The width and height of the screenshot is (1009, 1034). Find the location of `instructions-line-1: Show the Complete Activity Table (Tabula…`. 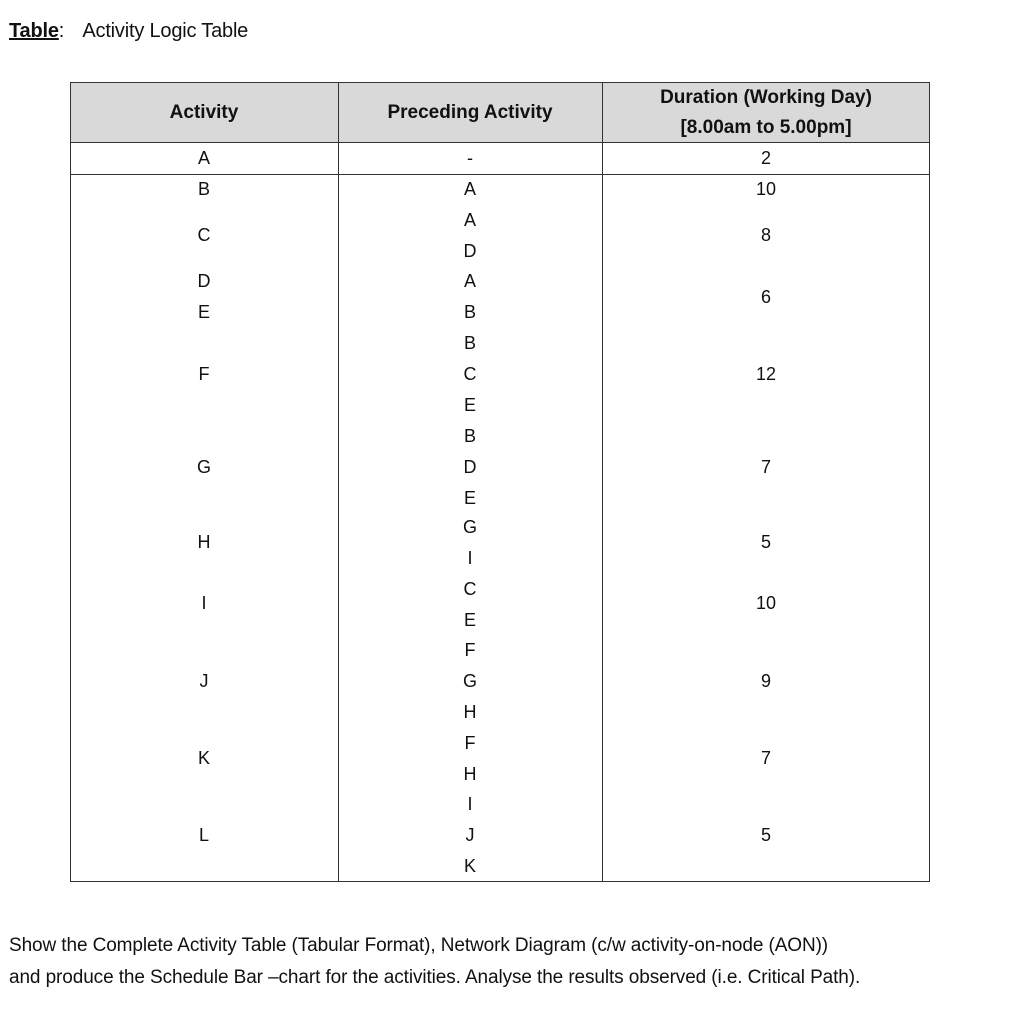

instructions-line-1: Show the Complete Activity Table (Tabula… is located at coordinates (419, 945).